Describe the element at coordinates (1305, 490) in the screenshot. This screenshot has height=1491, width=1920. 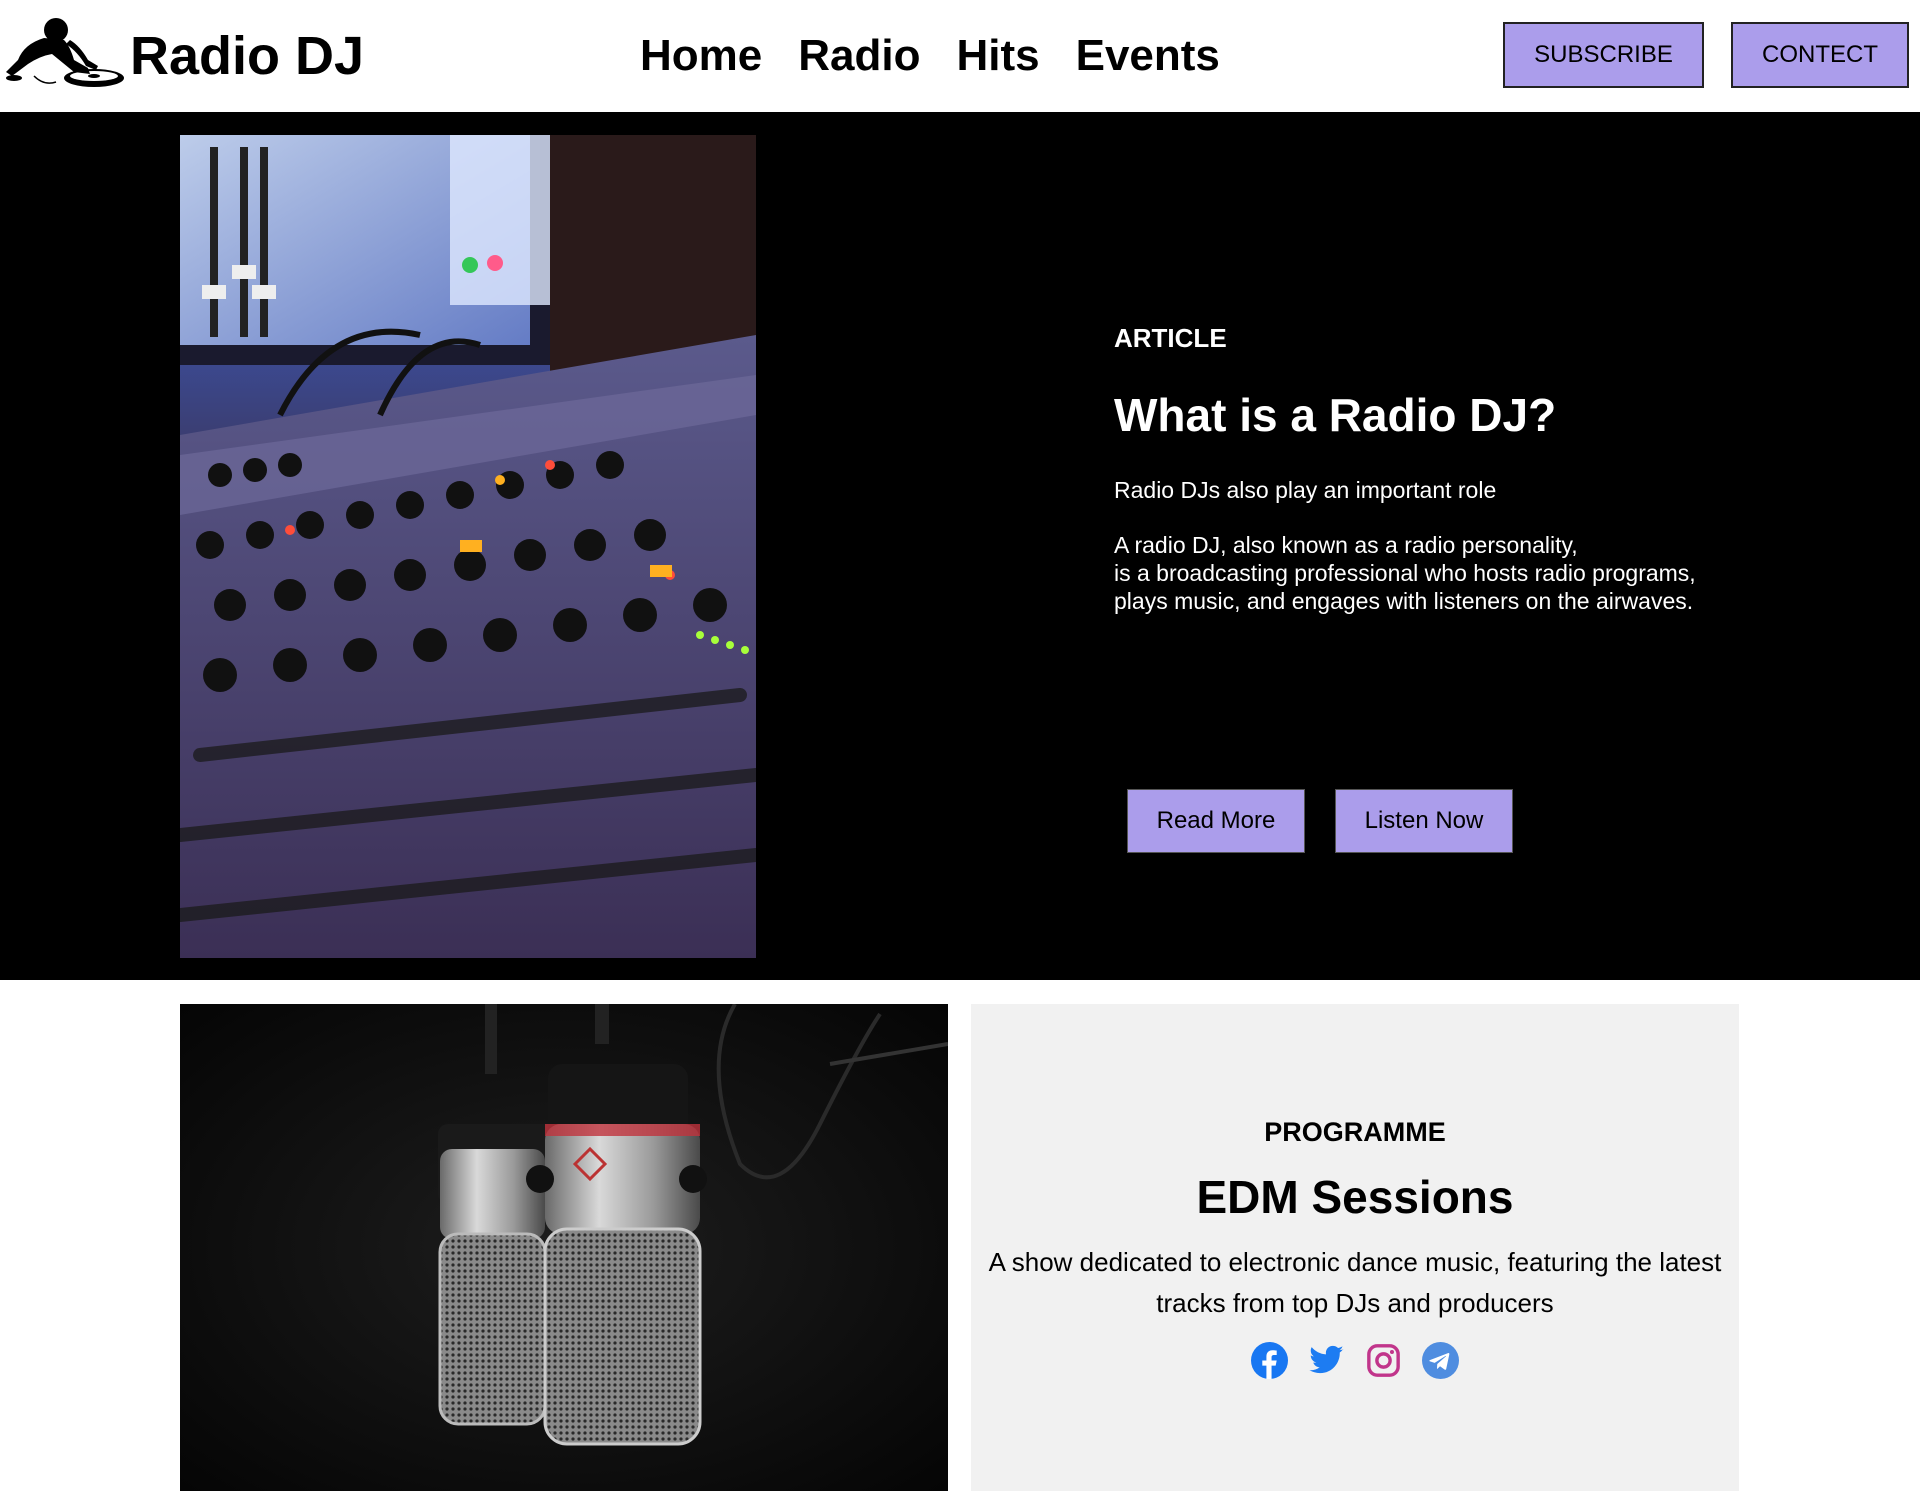
I see `article-subtitle: Radio DJs also play an important role` at that location.